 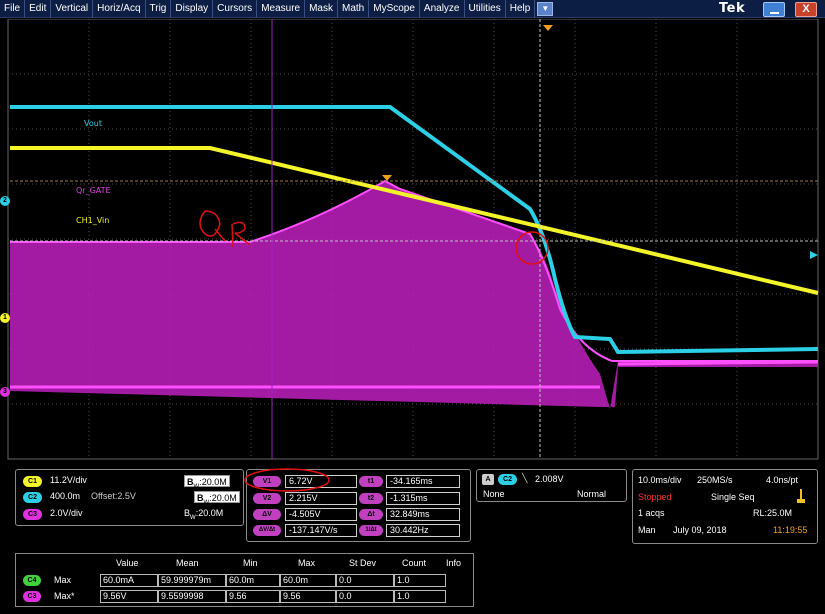 What do you see at coordinates (507, 479) in the screenshot?
I see `trigger-source-badge: C2` at bounding box center [507, 479].